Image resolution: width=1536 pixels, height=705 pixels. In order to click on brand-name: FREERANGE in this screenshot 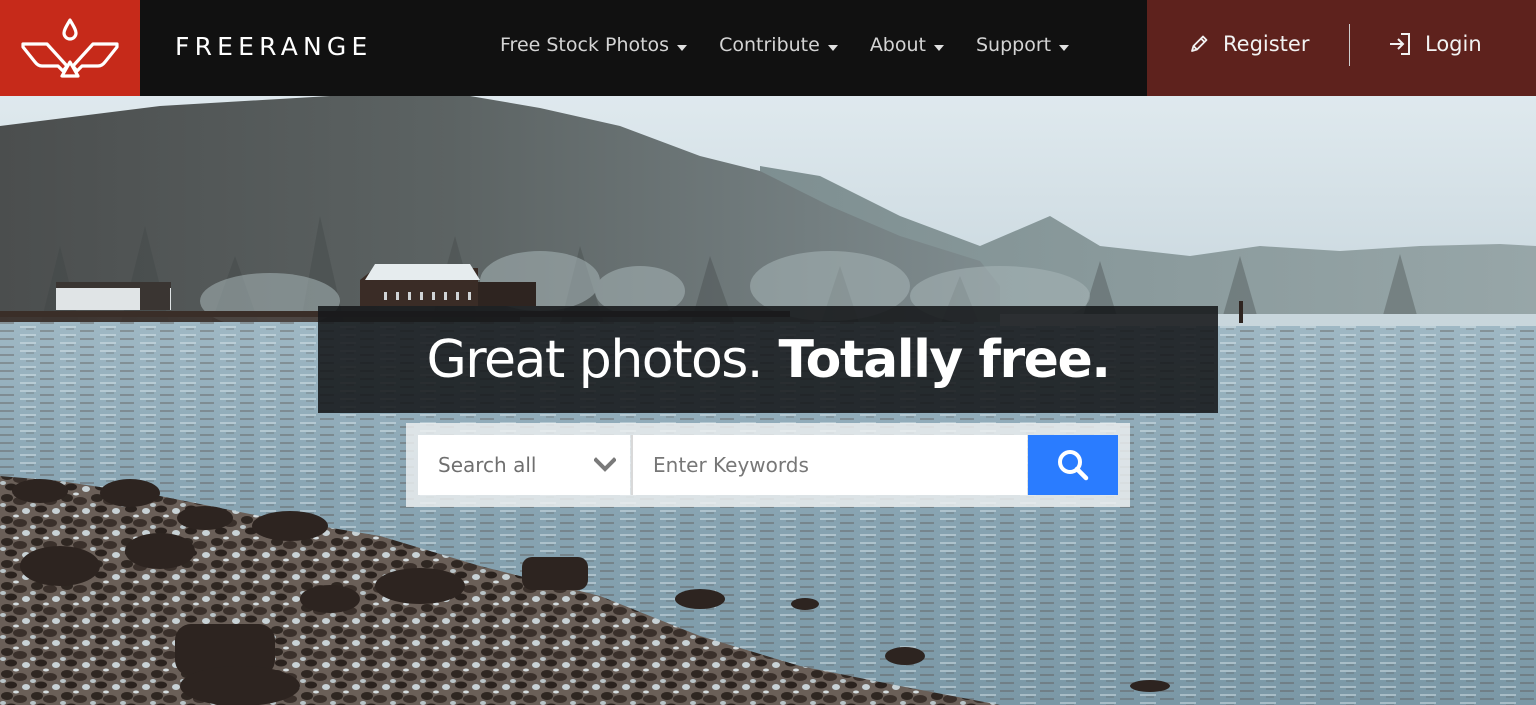, I will do `click(274, 46)`.